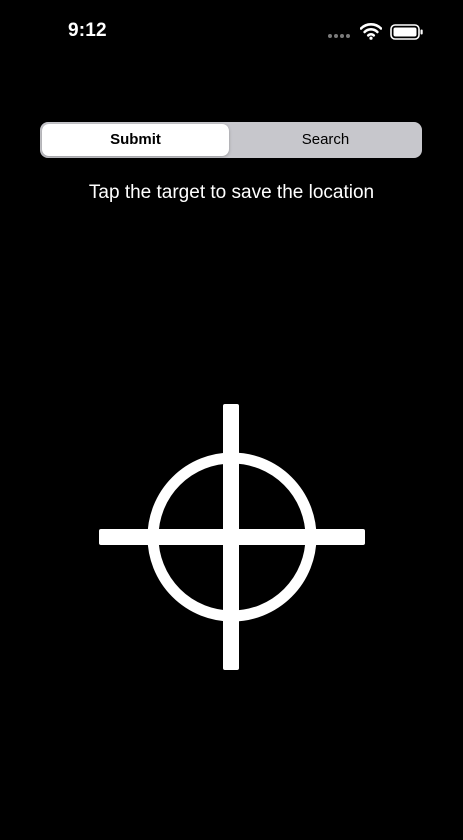 This screenshot has height=840, width=463. I want to click on segment-submit: Submit, so click(135, 140).